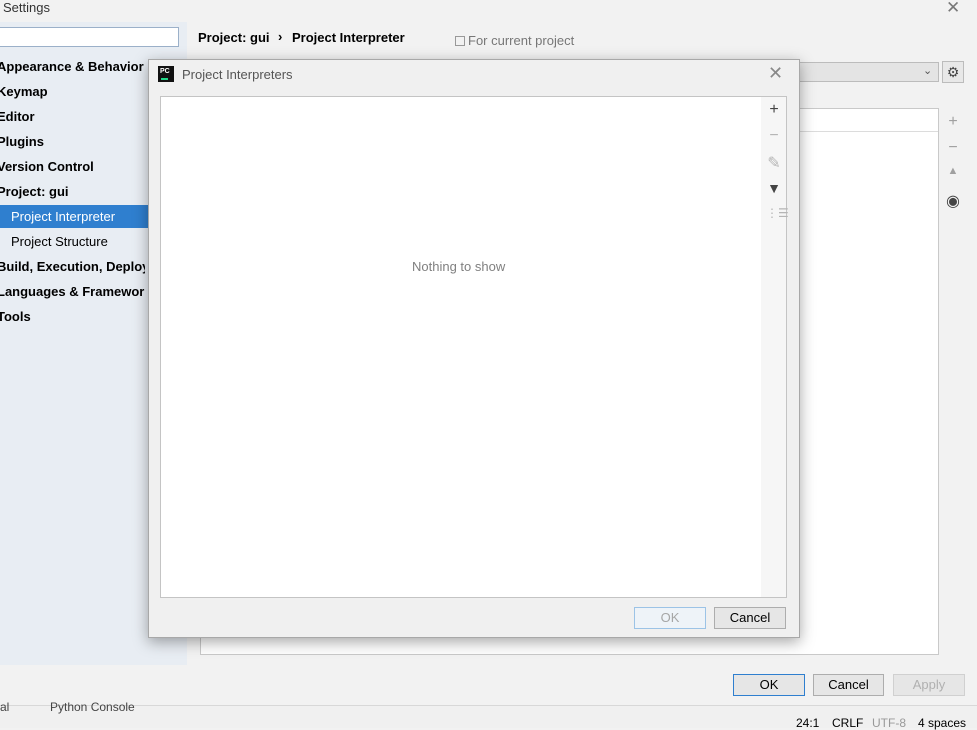  What do you see at coordinates (953, 171) in the screenshot?
I see `upgrade-package-icon: ▲` at bounding box center [953, 171].